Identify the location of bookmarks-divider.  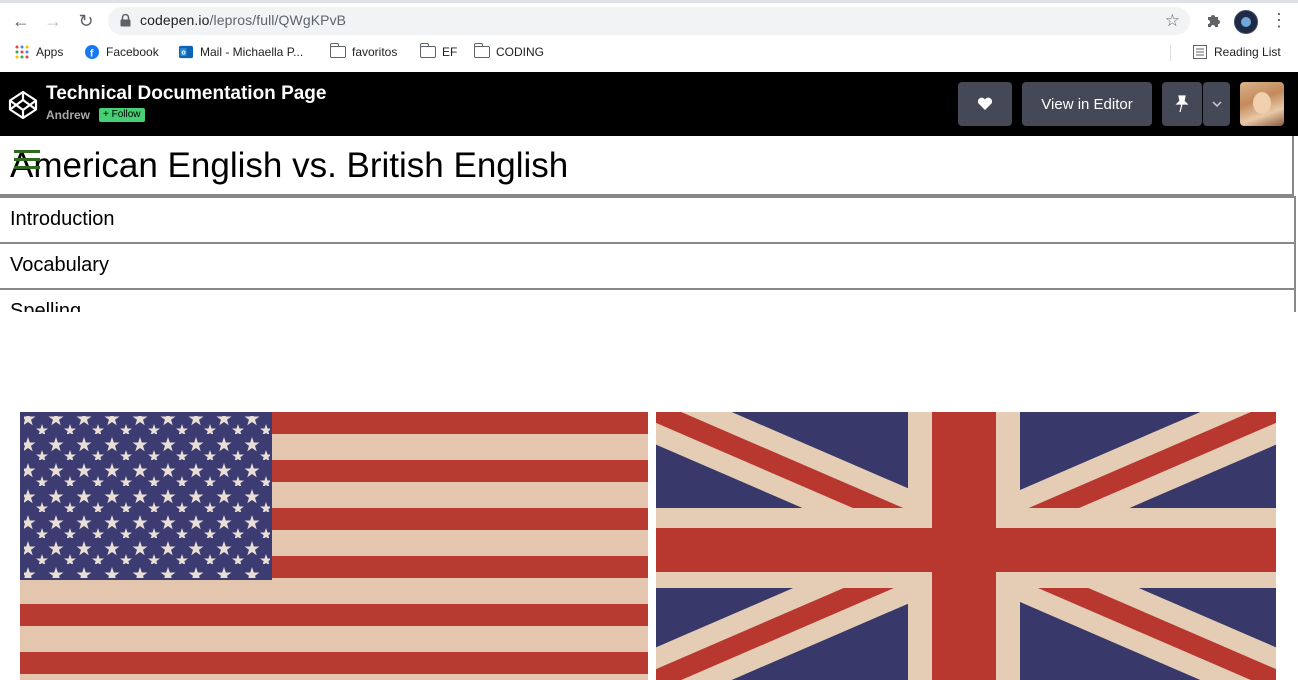
(1170, 53).